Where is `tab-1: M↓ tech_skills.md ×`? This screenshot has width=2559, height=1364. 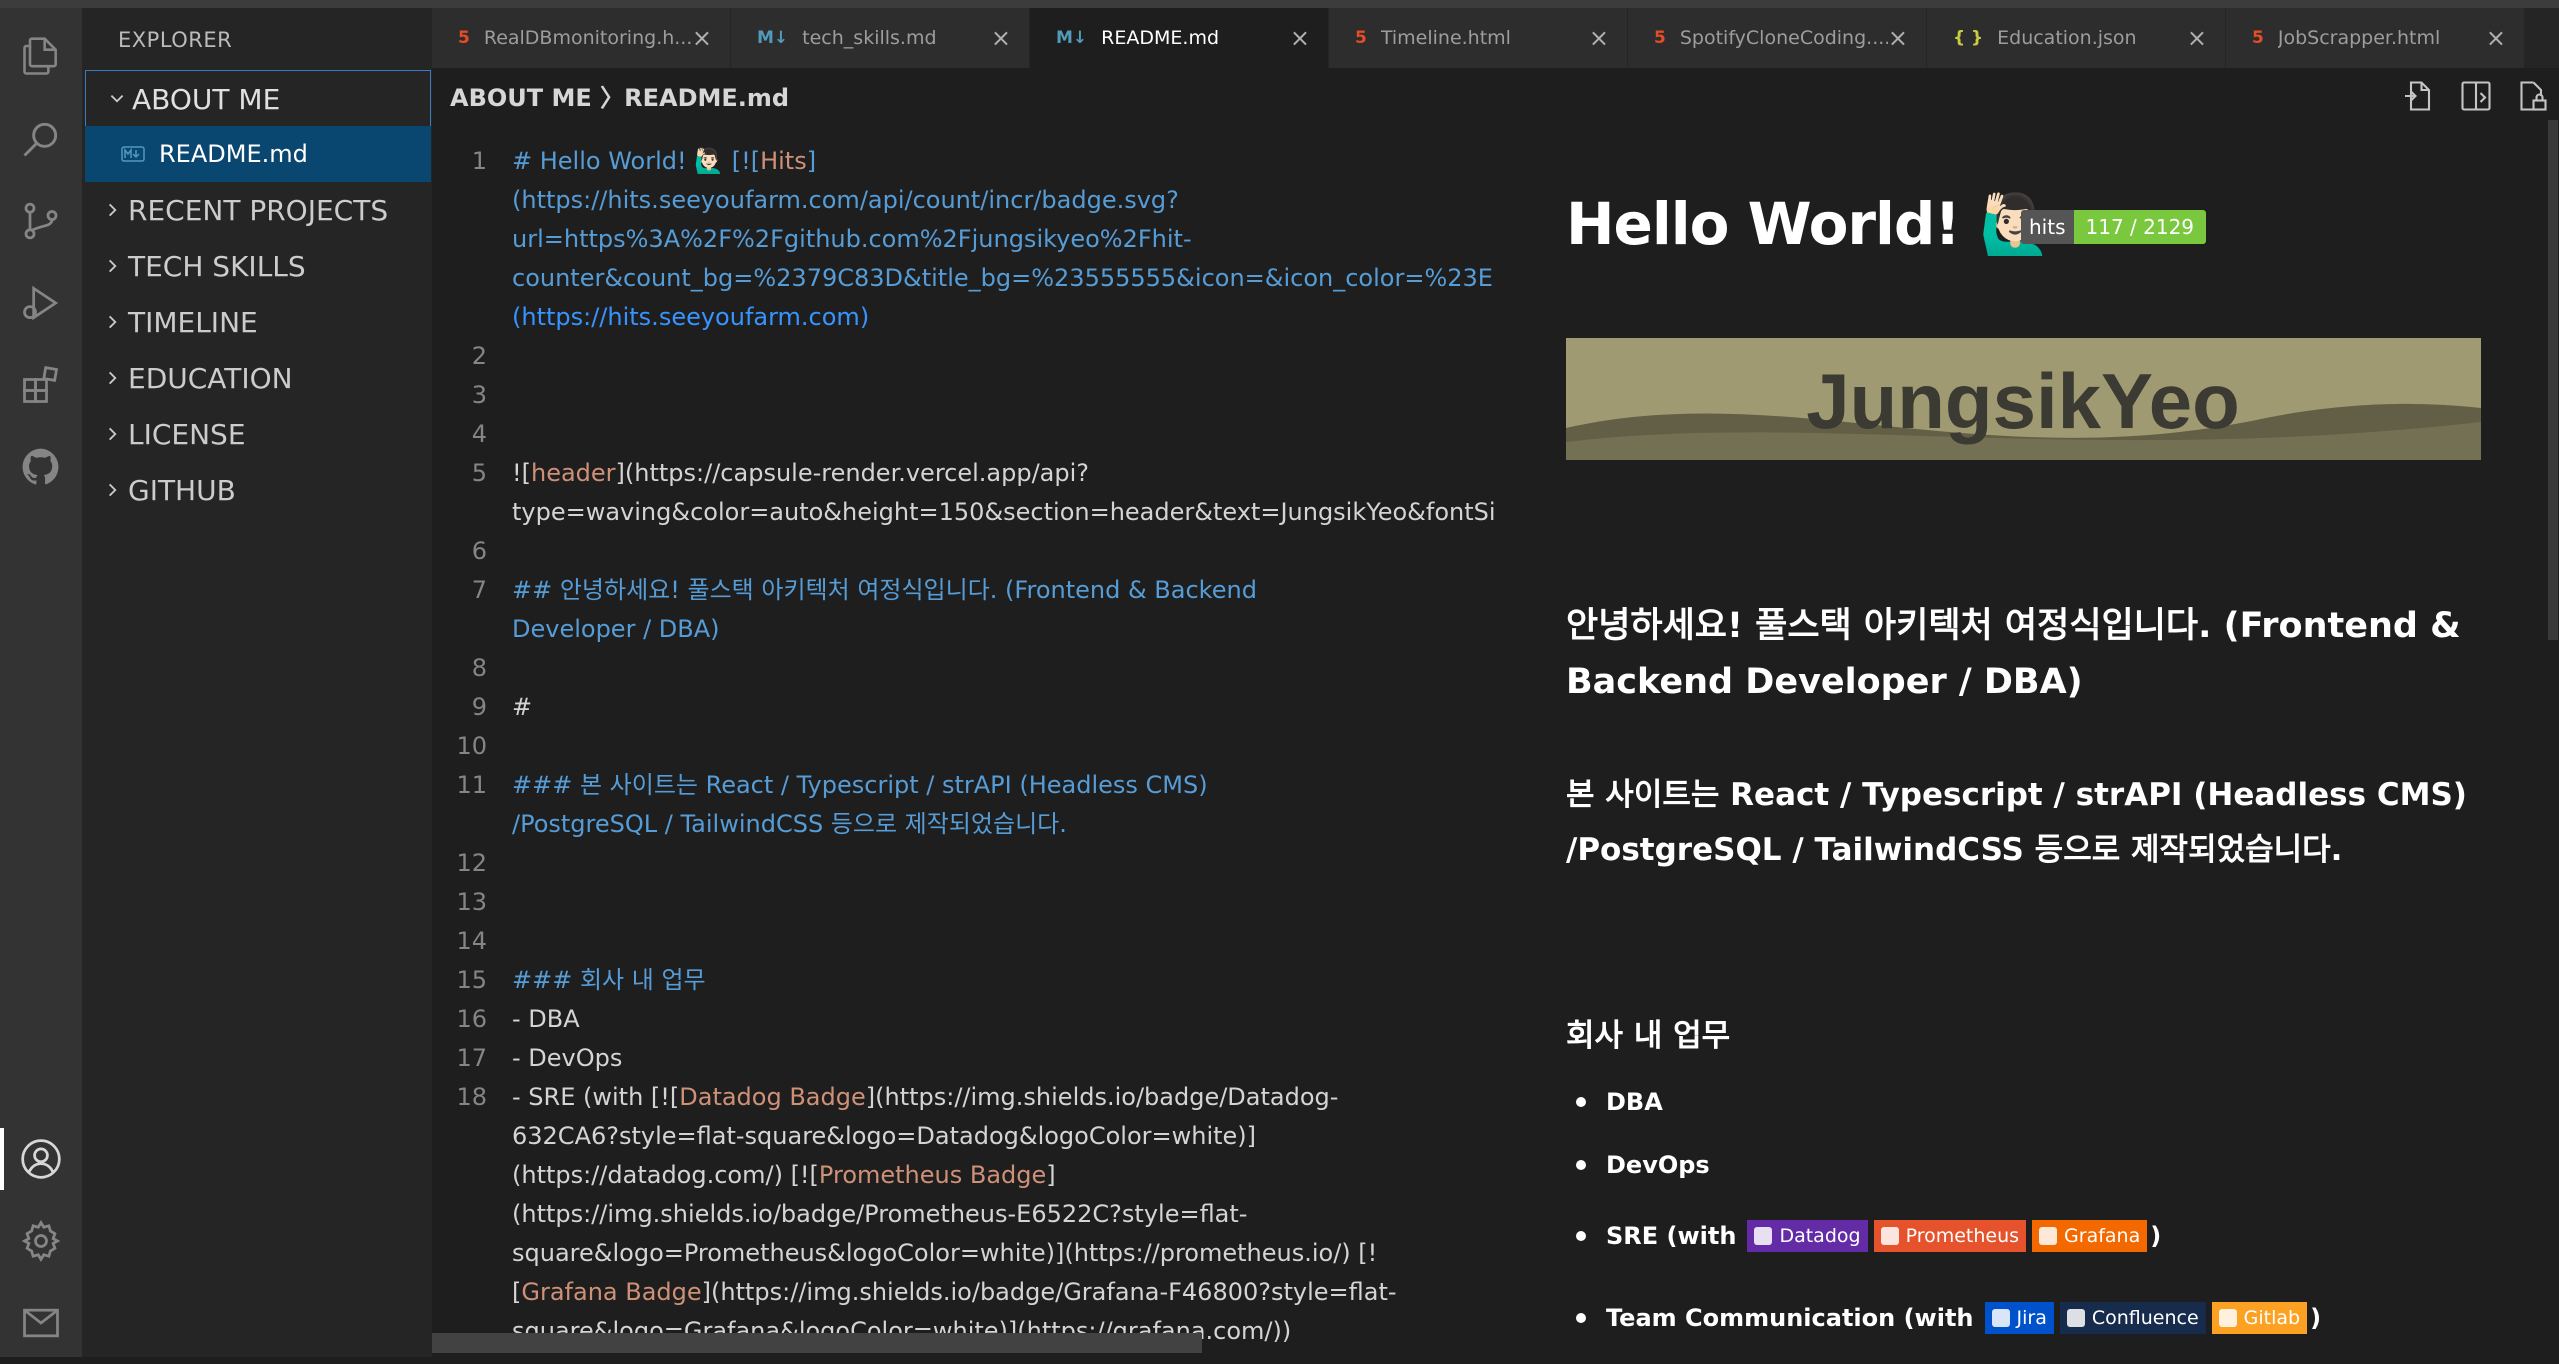 tab-1: M↓ tech_skills.md × is located at coordinates (880, 38).